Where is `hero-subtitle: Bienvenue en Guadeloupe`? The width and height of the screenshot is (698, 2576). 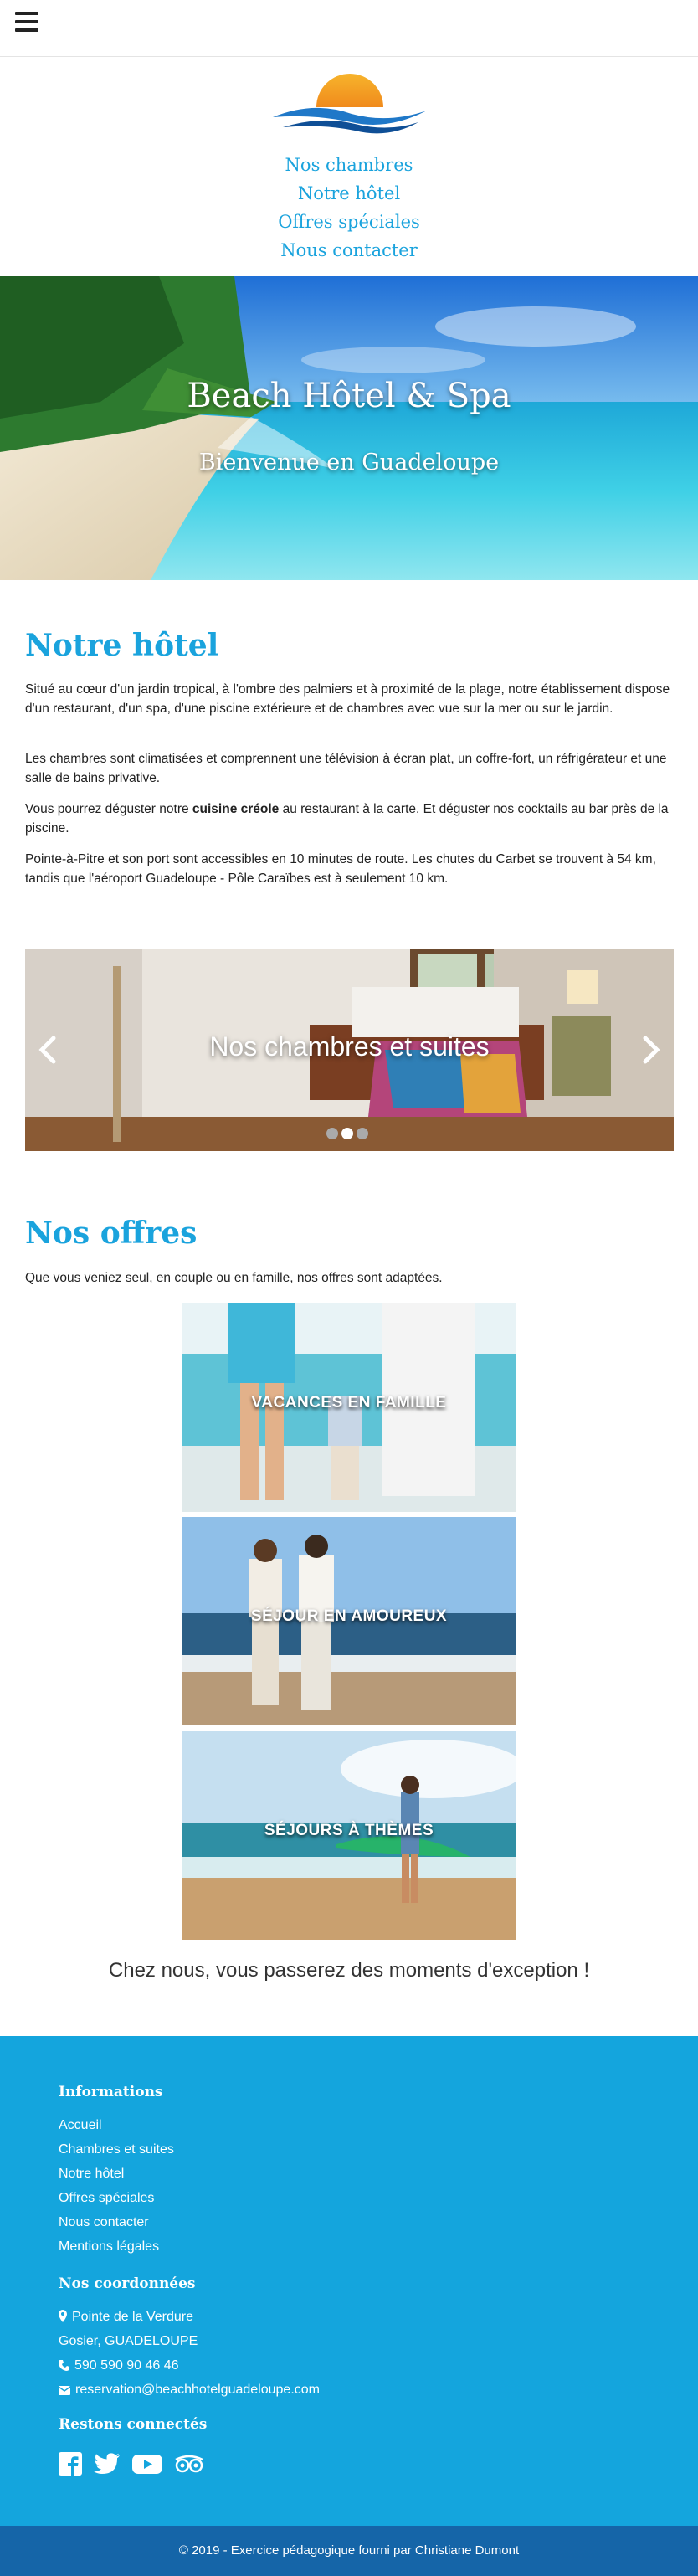
hero-subtitle: Bienvenue en Guadeloupe is located at coordinates (349, 463).